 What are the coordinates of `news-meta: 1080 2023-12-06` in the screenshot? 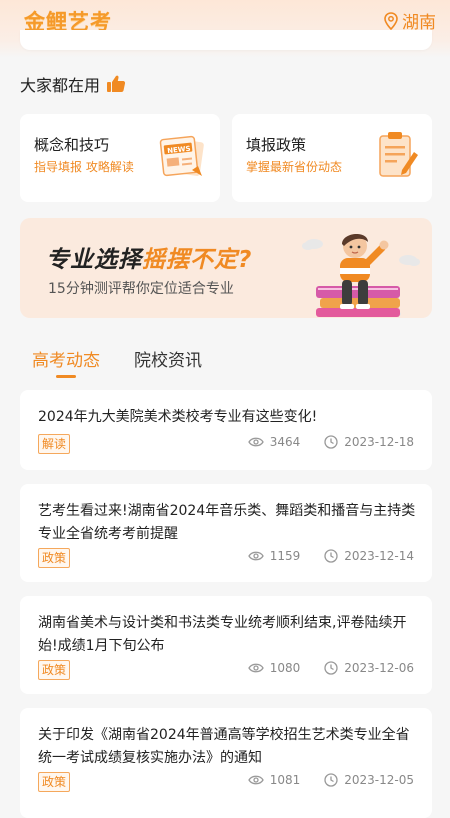 It's located at (330, 668).